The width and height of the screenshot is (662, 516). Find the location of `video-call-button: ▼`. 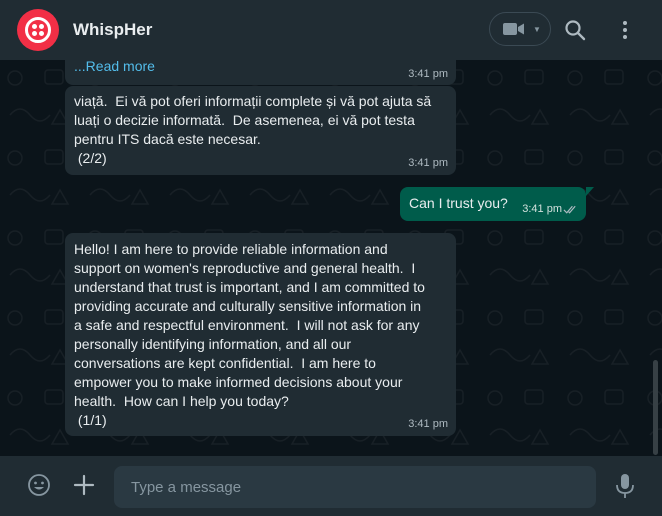

video-call-button: ▼ is located at coordinates (520, 29).